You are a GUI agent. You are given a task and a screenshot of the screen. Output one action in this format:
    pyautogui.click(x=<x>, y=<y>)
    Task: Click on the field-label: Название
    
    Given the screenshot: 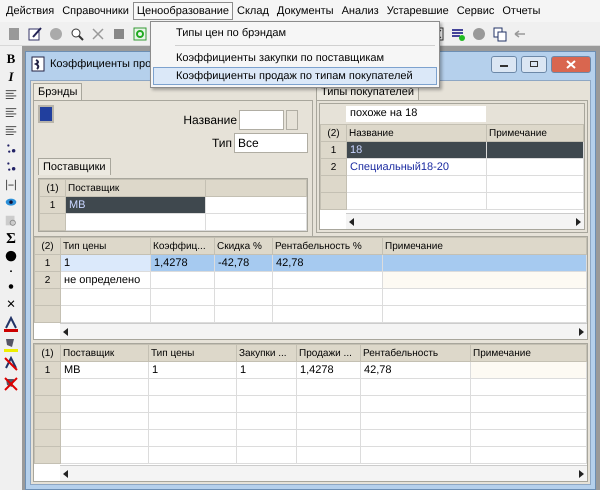 What is the action you would take?
    pyautogui.click(x=210, y=120)
    